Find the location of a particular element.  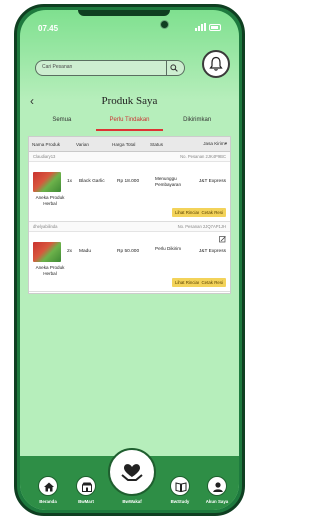

user-icon is located at coordinates (218, 487).